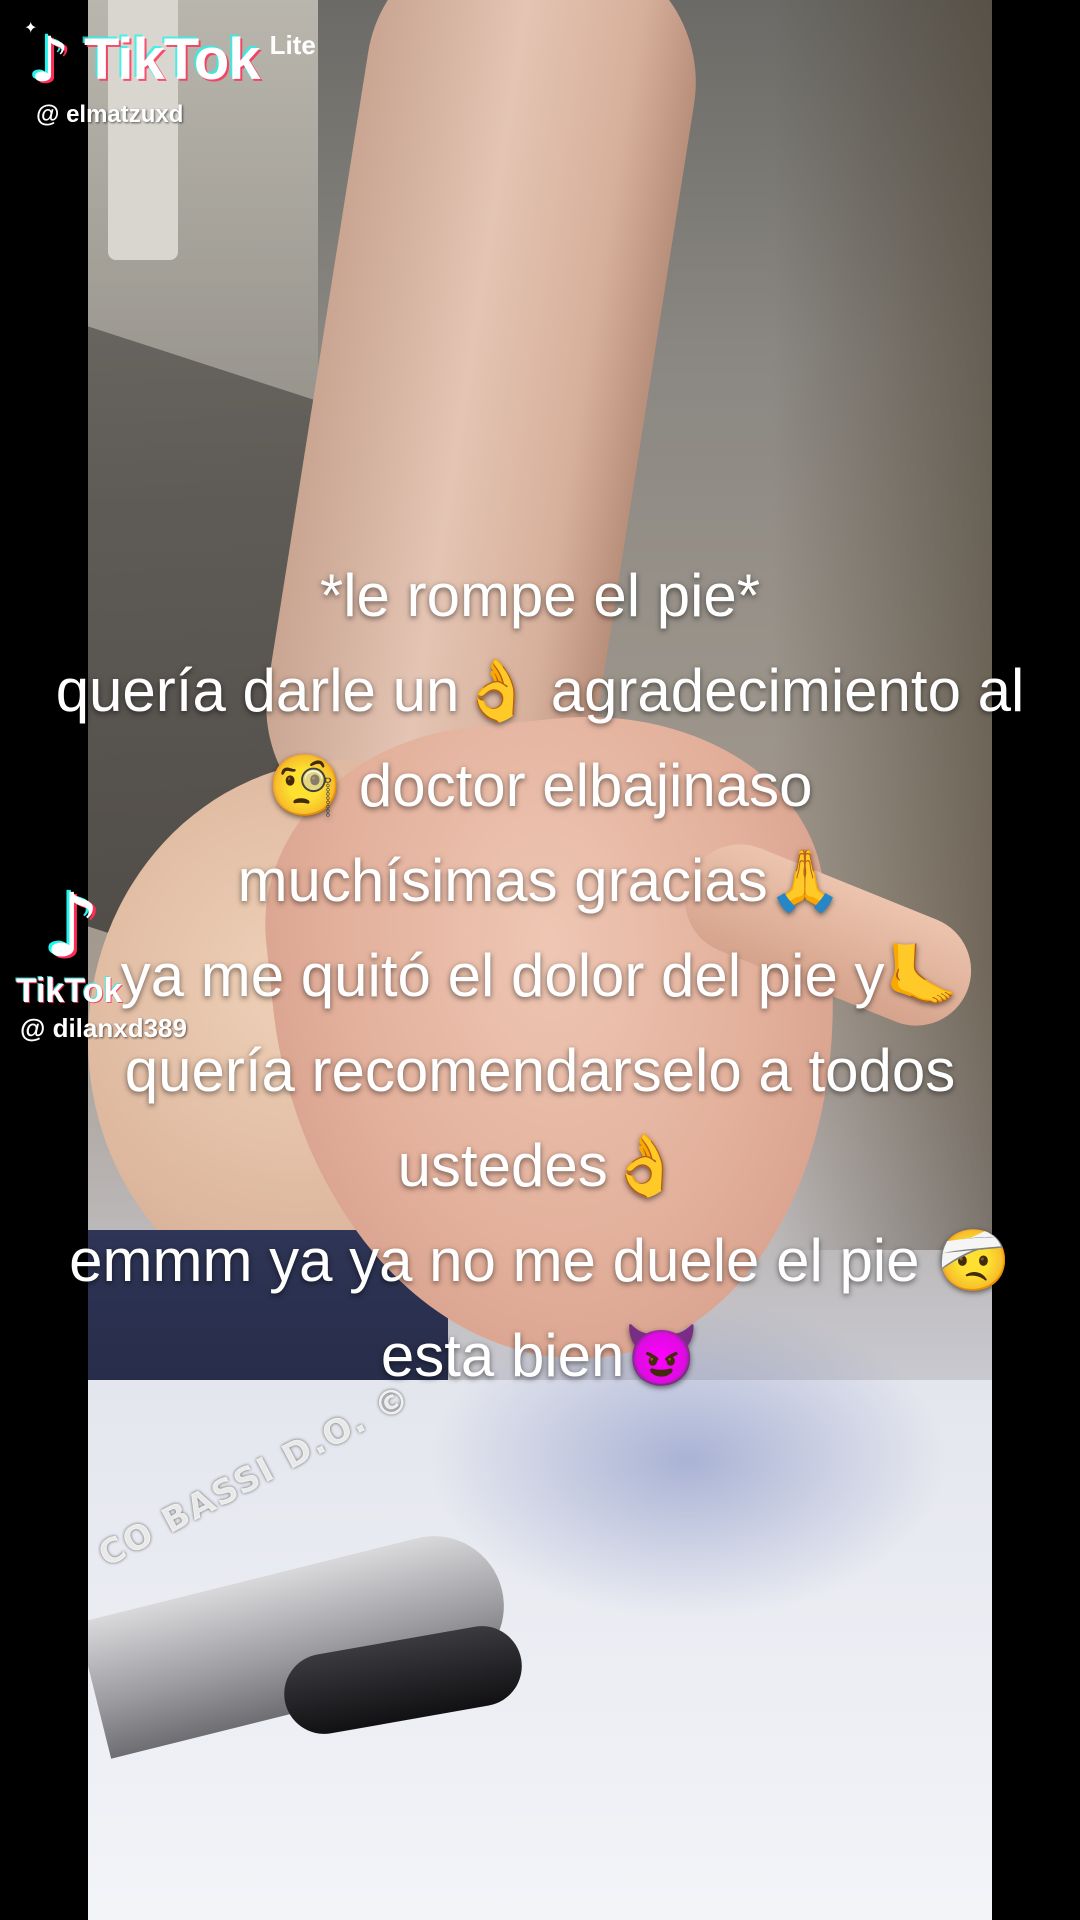 This screenshot has height=1920, width=1080. I want to click on caption-line: *le rompe el pie*, so click(540, 595).